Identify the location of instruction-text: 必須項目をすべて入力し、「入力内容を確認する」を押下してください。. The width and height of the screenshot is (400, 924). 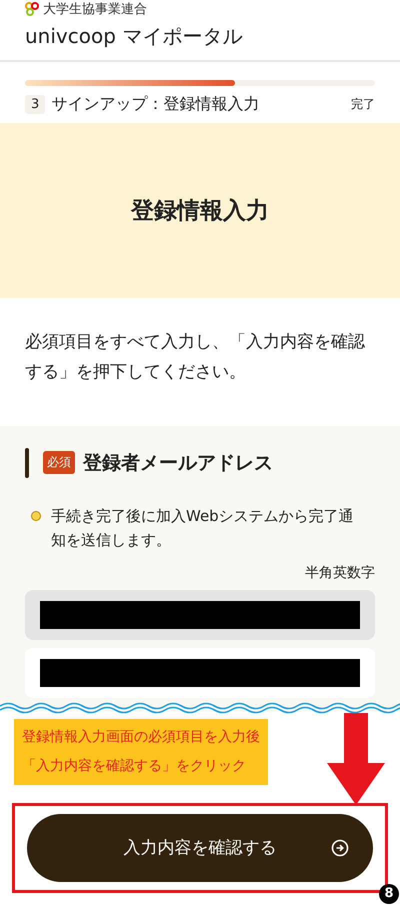
(195, 357).